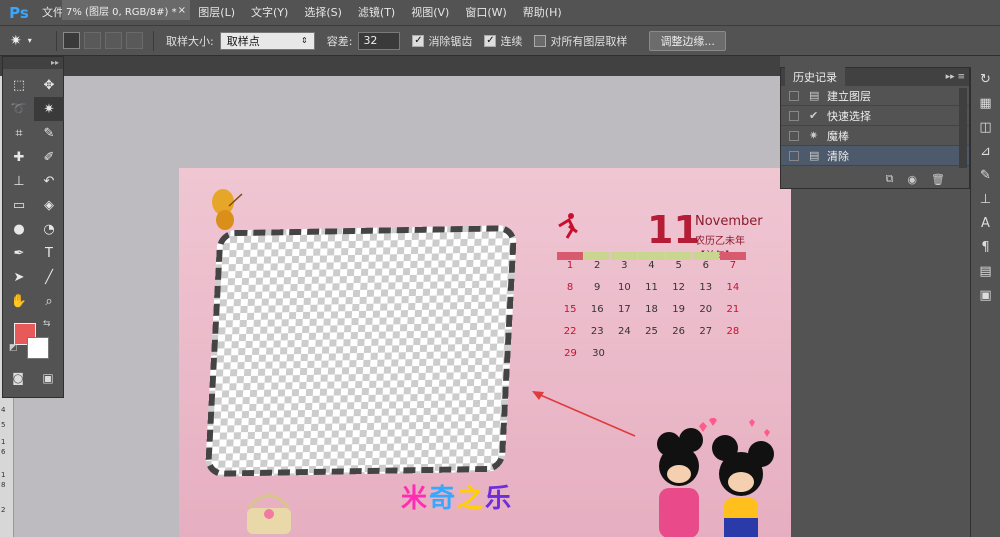  What do you see at coordinates (19, 133) in the screenshot?
I see `crop-tool-icon: ⌗` at bounding box center [19, 133].